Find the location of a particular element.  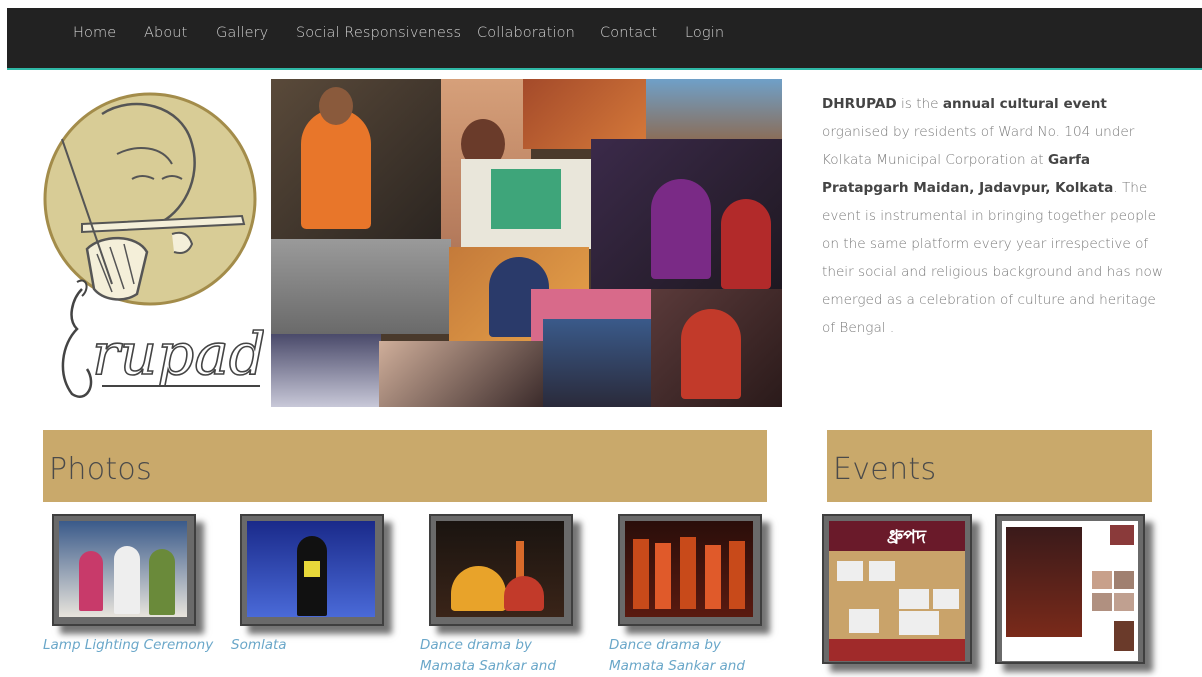

collage-performer-photo is located at coordinates (461, 374).